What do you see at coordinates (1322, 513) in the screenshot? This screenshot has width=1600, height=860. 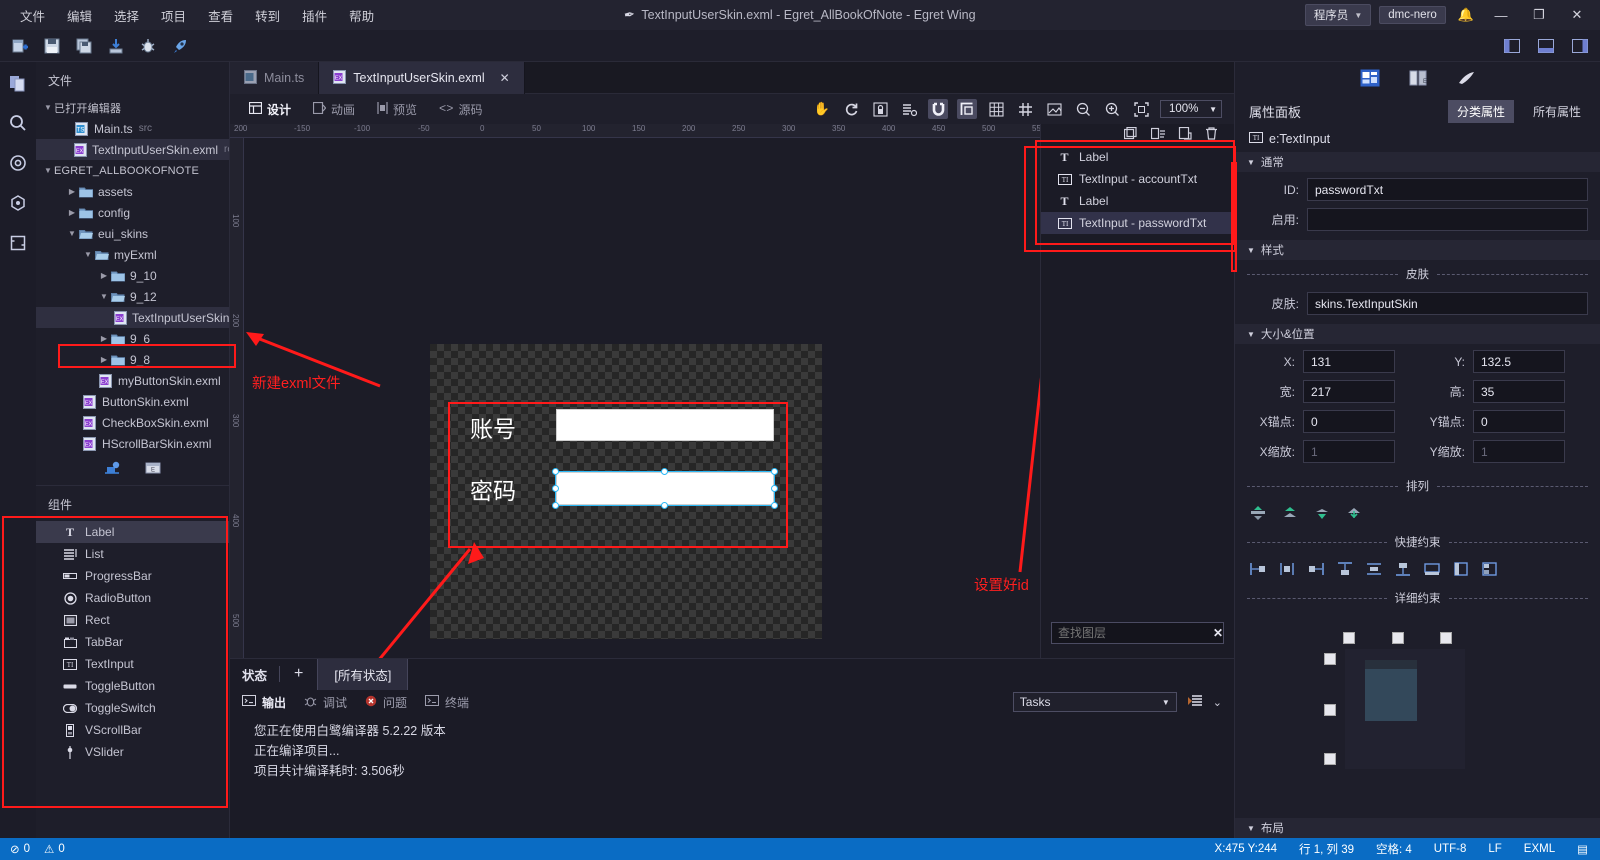 I see `send-backward-icon` at bounding box center [1322, 513].